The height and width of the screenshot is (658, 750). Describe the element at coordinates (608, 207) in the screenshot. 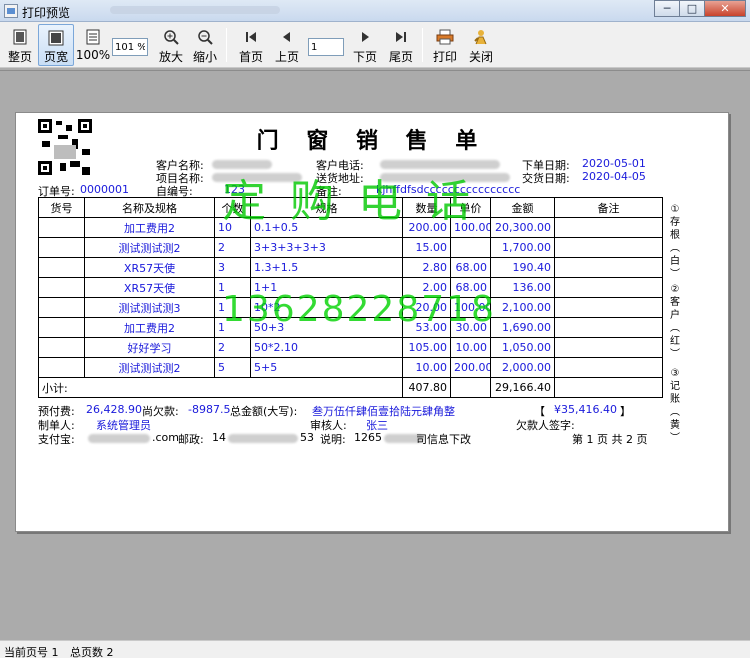

I see `column-header: 备注` at that location.